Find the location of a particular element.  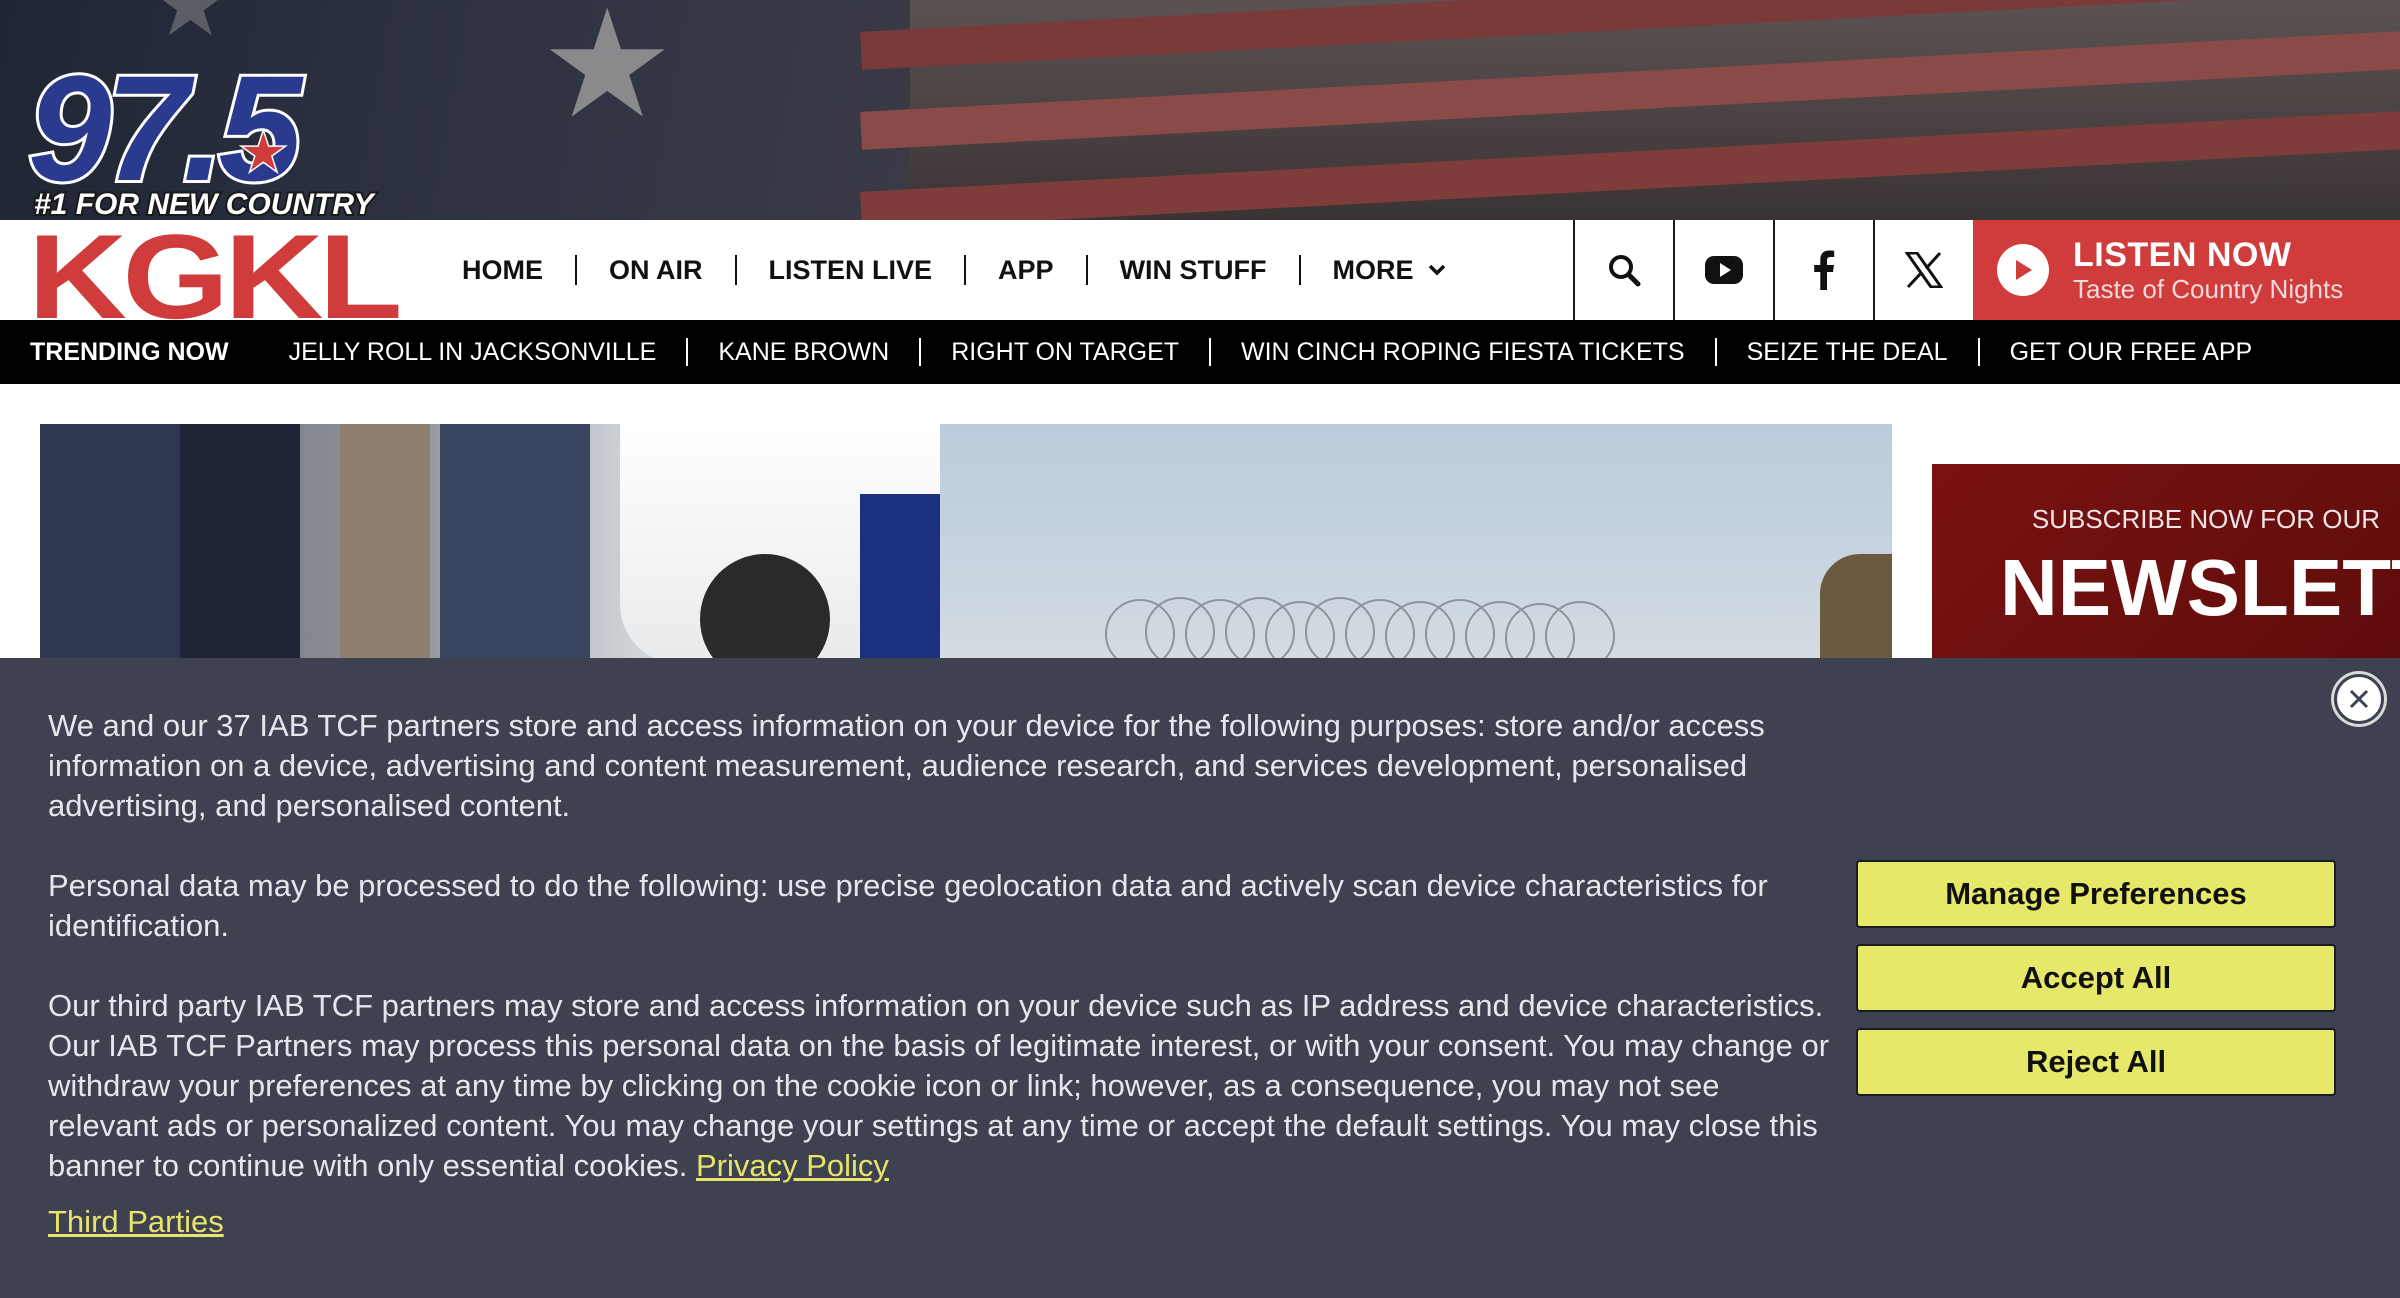

nav-win-stuff: WIN STUFF is located at coordinates (1194, 270).